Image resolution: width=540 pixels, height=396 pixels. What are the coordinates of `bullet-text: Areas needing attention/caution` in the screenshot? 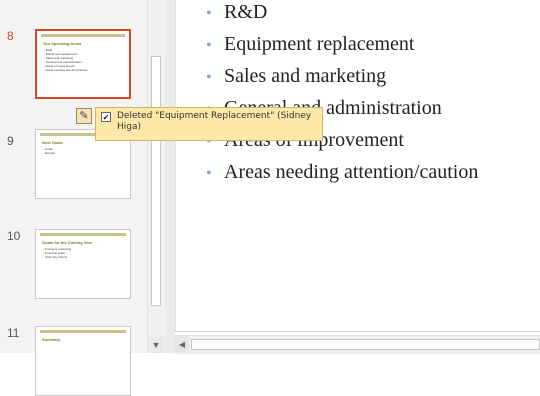 It's located at (351, 172).